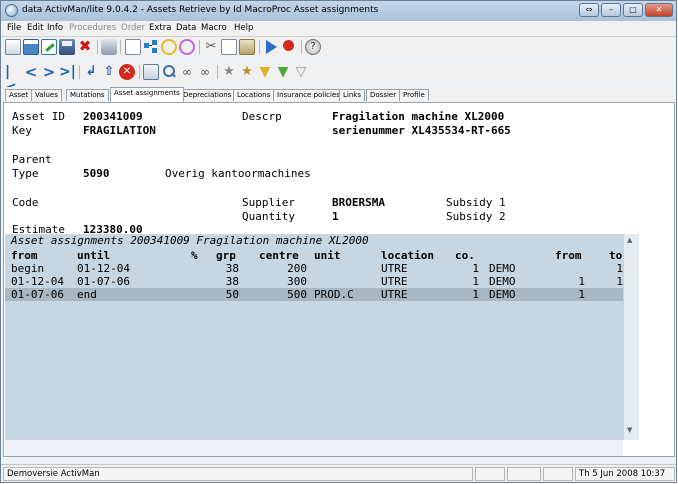 The width and height of the screenshot is (678, 484). I want to click on search-icon, so click(169, 72).